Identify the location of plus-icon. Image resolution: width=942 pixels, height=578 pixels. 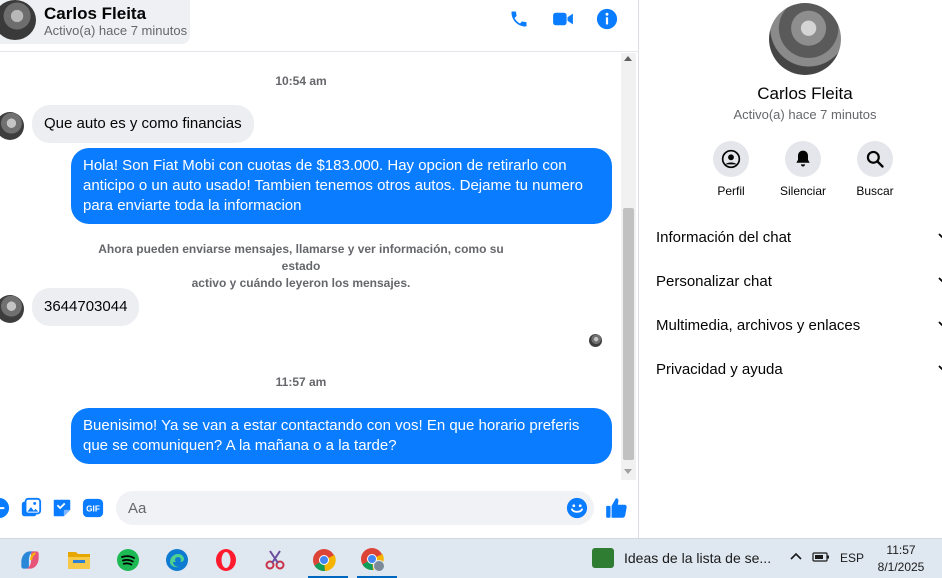
(5, 508).